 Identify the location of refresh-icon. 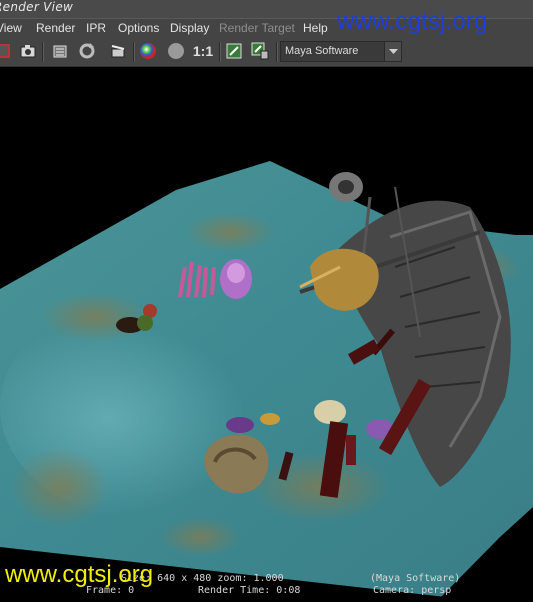
(87, 51).